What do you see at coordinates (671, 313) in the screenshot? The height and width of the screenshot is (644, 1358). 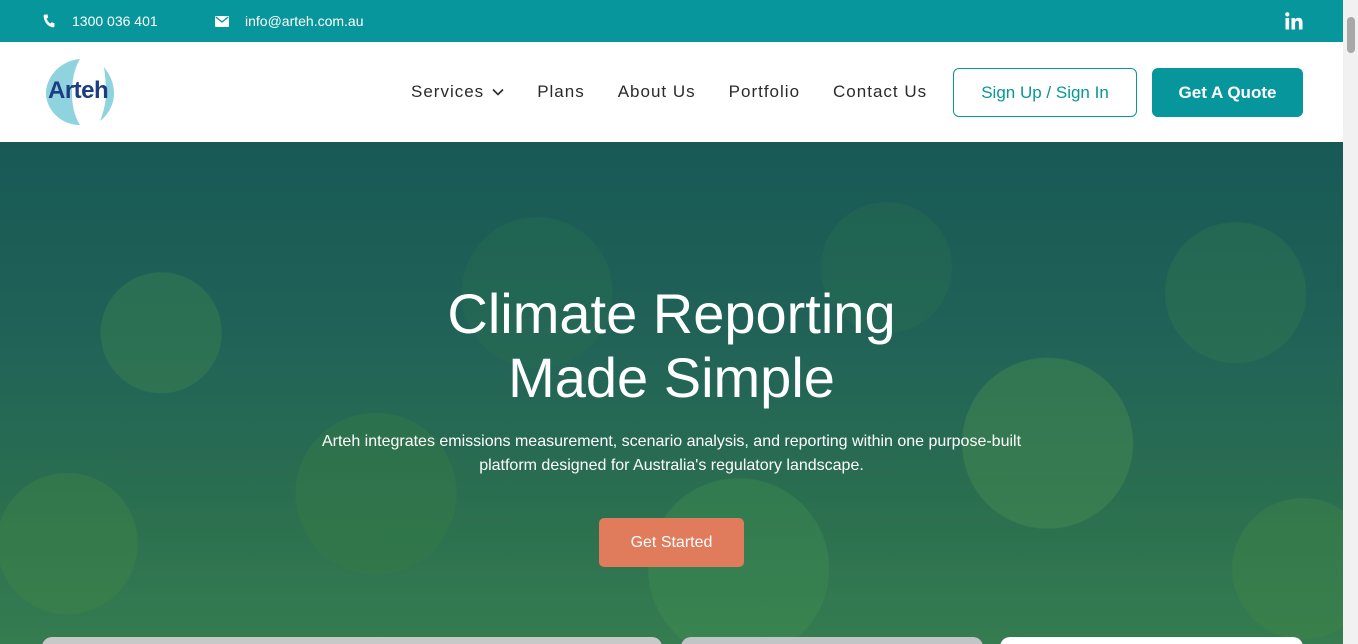 I see `hero-title-line-1: Climate Reporting` at bounding box center [671, 313].